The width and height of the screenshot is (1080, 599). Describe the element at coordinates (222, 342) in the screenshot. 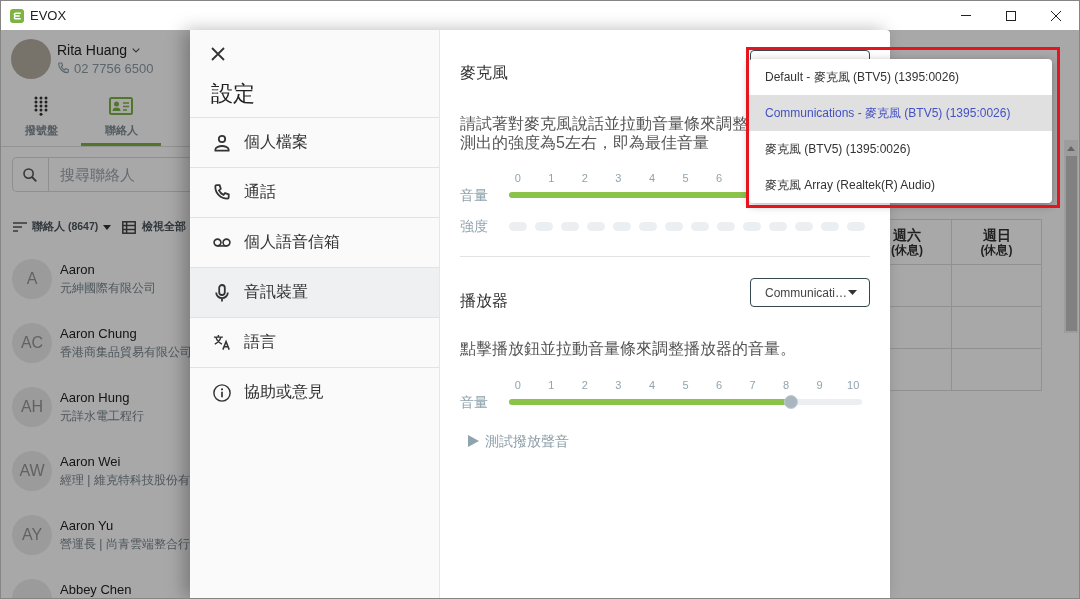

I see `translate-icon` at that location.